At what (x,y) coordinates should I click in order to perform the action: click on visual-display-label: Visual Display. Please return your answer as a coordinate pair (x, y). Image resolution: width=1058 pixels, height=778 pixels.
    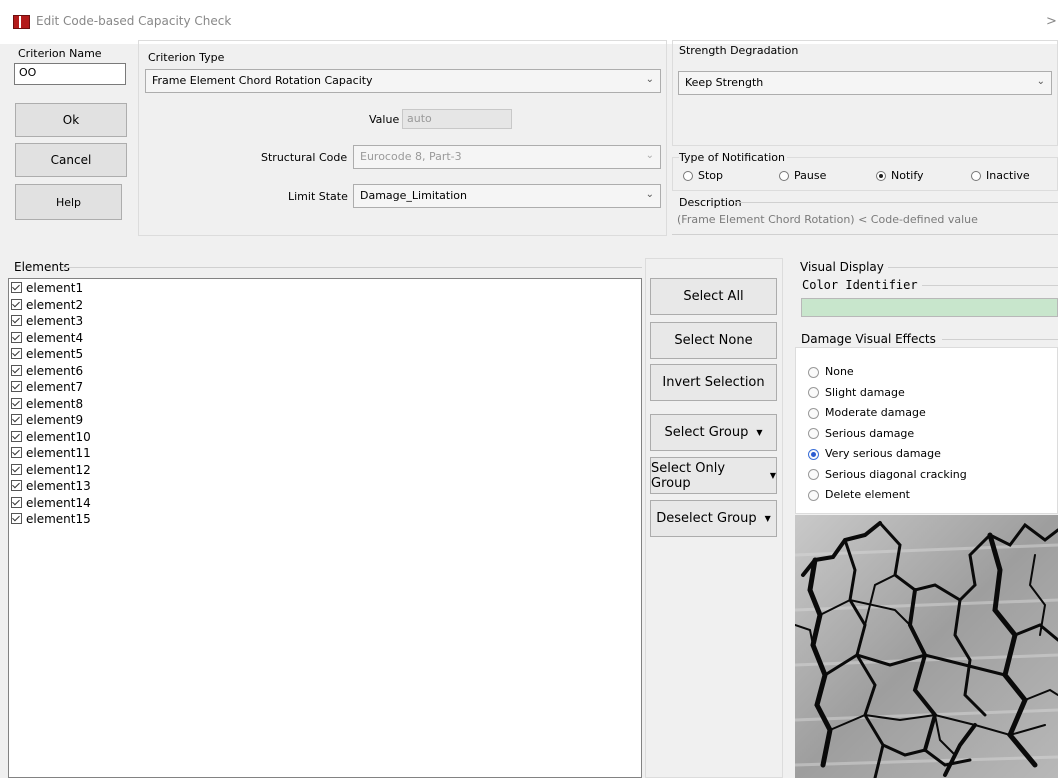
    Looking at the image, I should click on (842, 267).